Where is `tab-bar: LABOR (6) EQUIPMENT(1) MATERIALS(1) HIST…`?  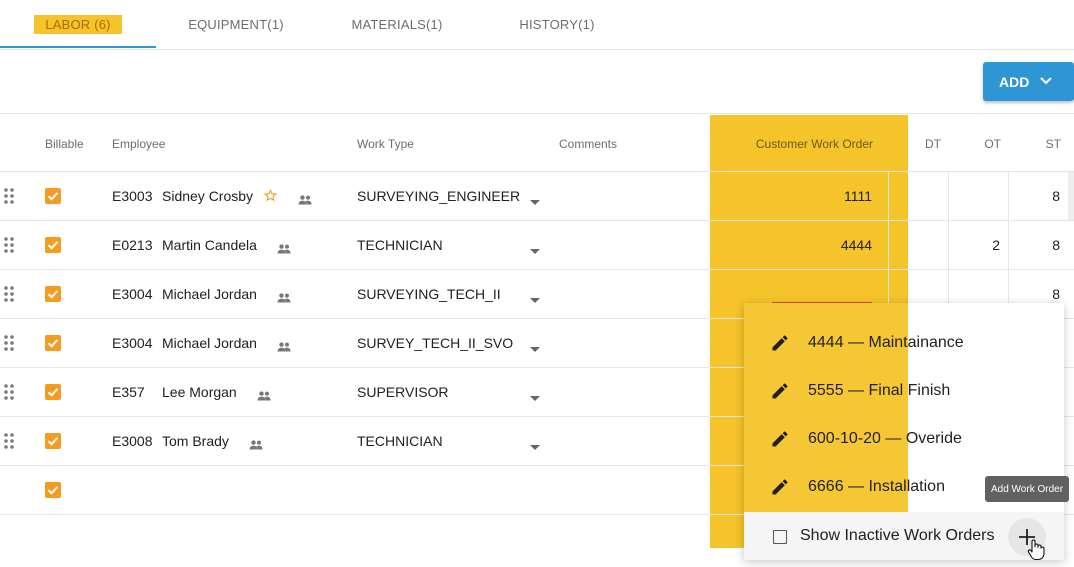 tab-bar: LABOR (6) EQUIPMENT(1) MATERIALS(1) HIST… is located at coordinates (537, 25).